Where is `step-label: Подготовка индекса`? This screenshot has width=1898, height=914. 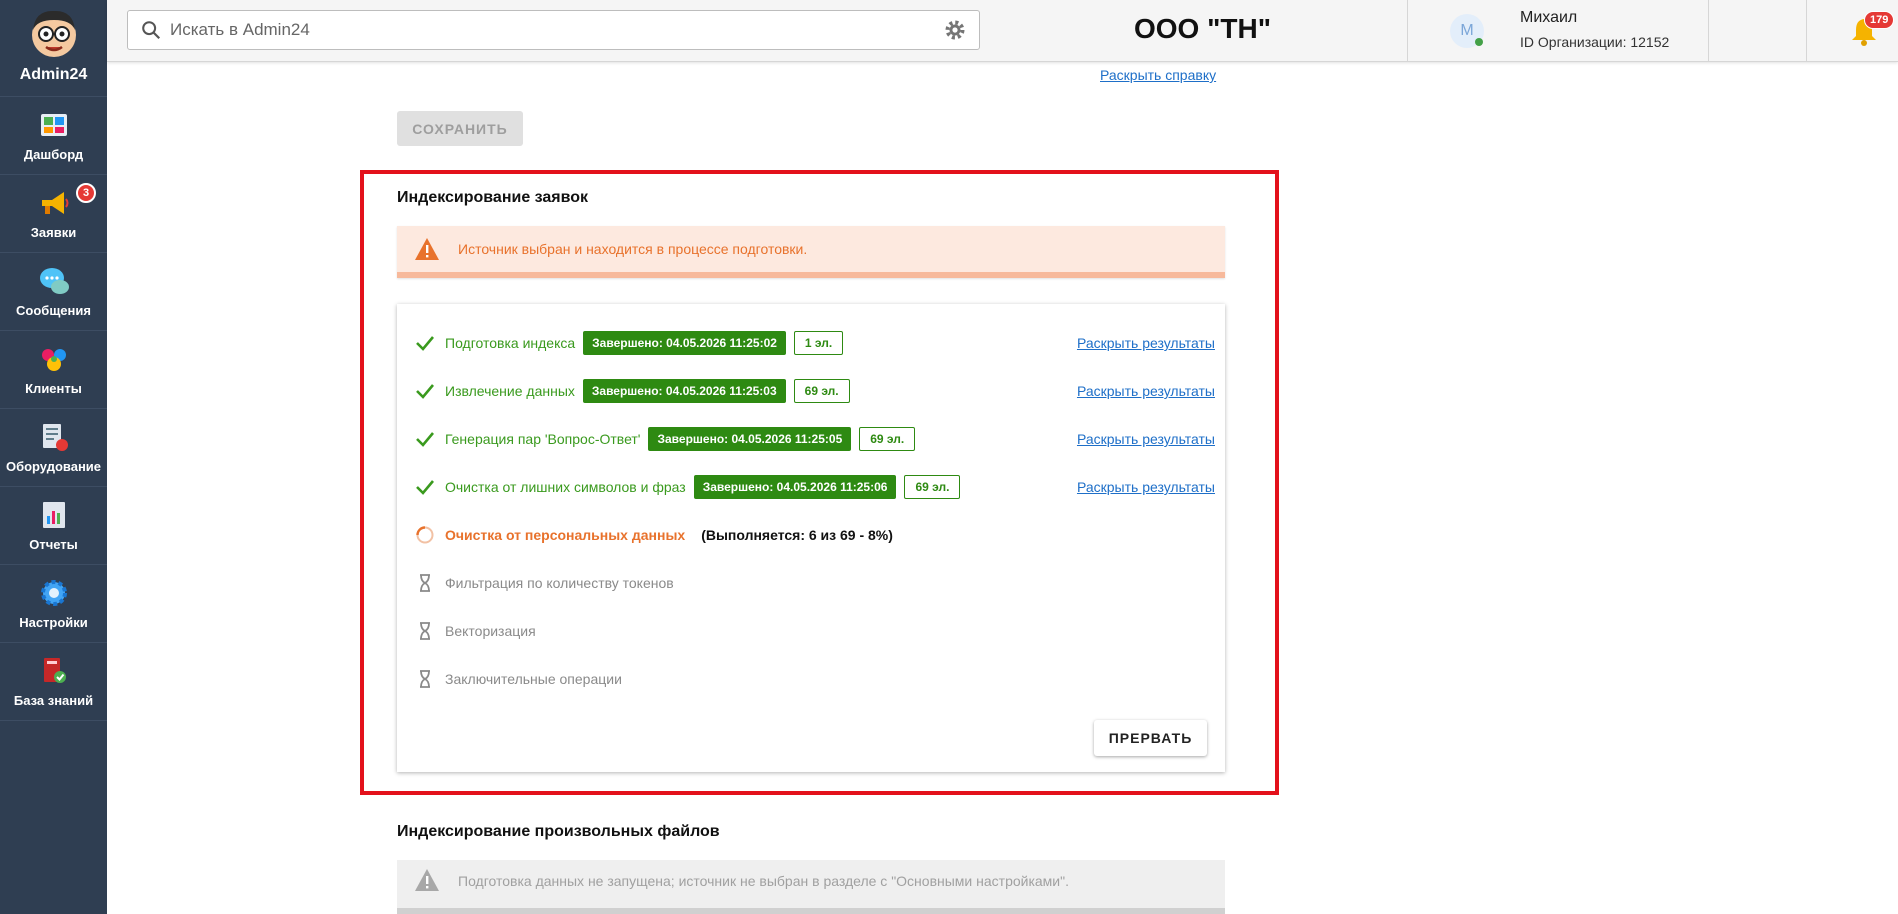 step-label: Подготовка индекса is located at coordinates (510, 343).